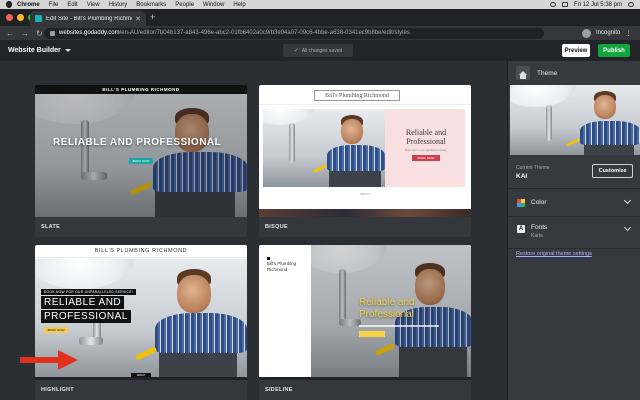 The height and width of the screenshot is (400, 640). I want to click on forward-arrow-icon: →, so click(25, 33).